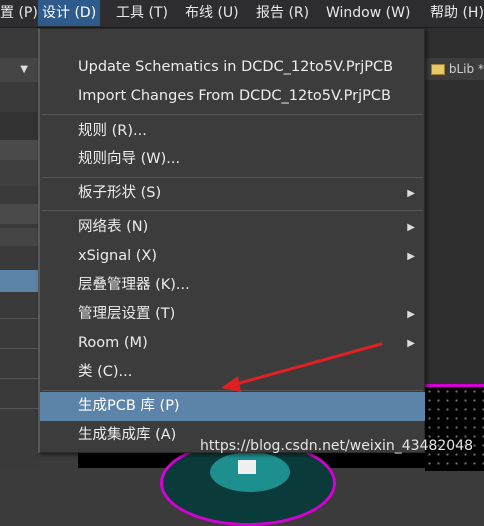  I want to click on menu-item-manage-layer-sets: 管理层设置 (T) ▶, so click(232, 314).